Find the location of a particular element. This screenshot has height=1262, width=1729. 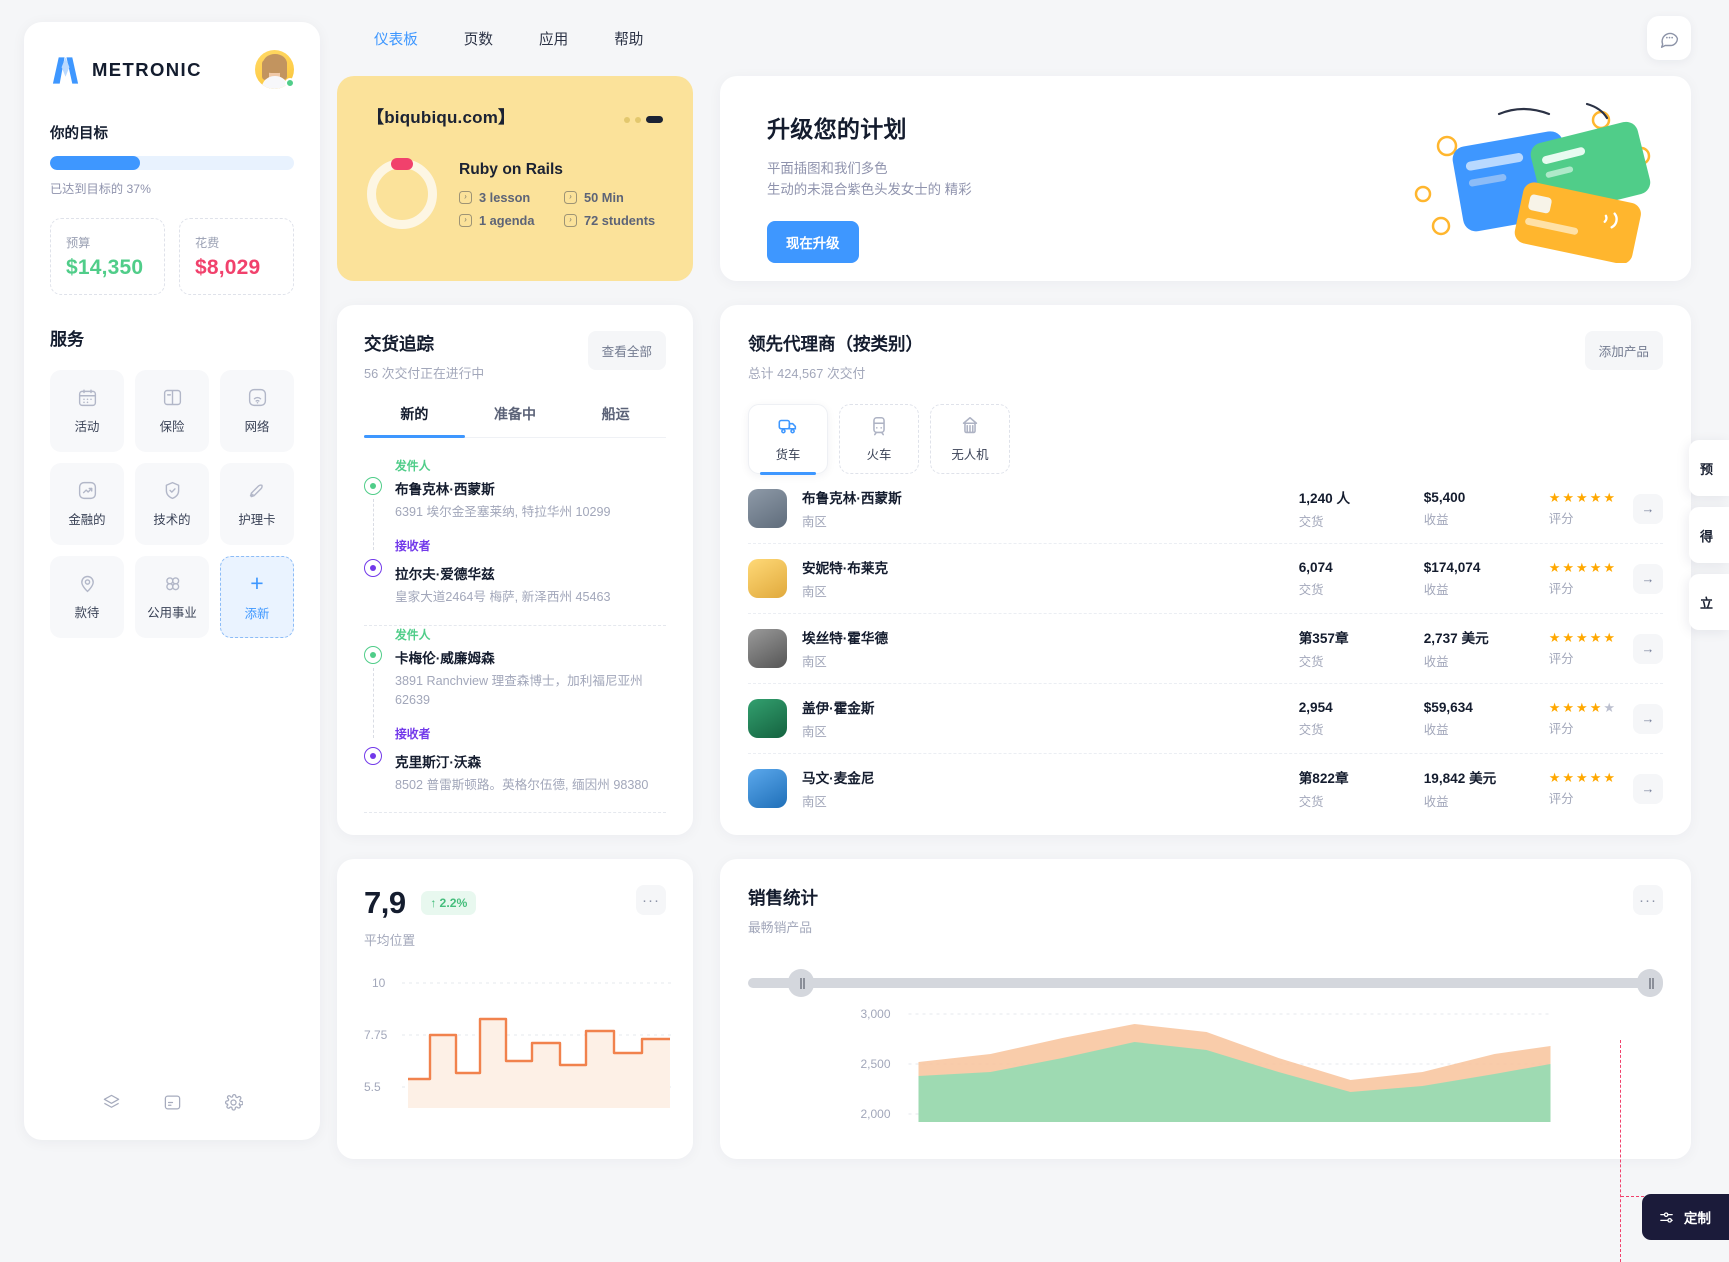

service-item-carecard: 护理卡 is located at coordinates (257, 504).